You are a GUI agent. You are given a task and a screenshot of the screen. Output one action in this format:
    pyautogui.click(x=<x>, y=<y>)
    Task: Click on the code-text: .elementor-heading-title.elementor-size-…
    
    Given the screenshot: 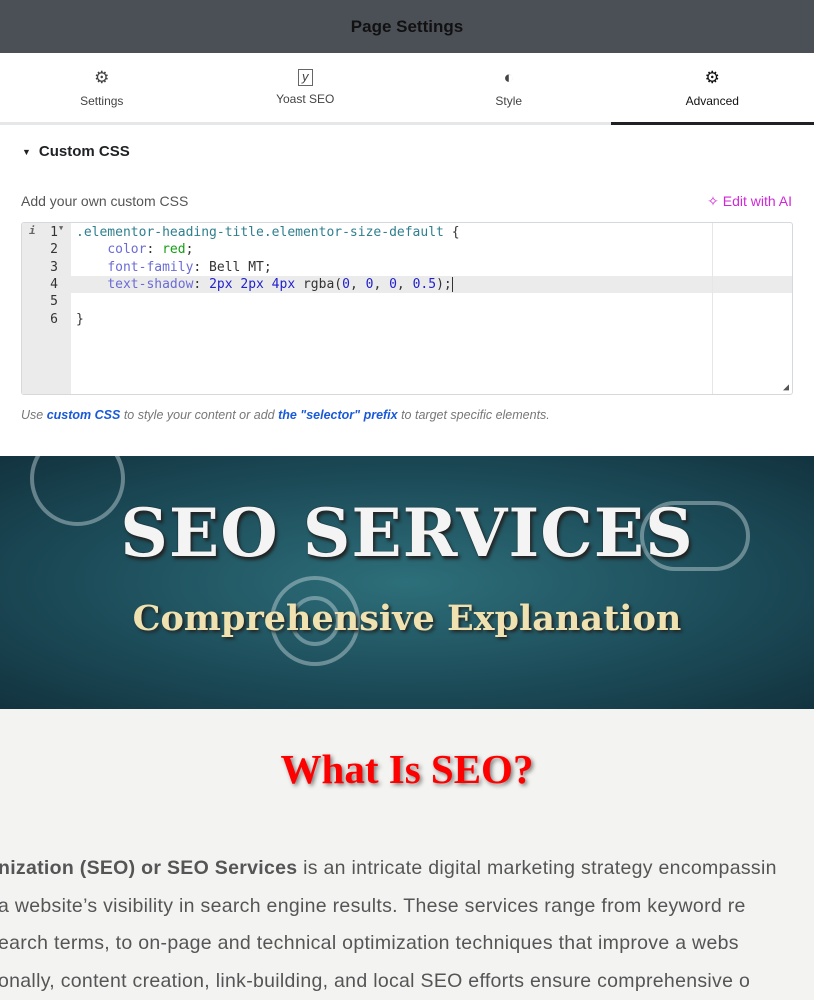 What is the action you would take?
    pyautogui.click(x=268, y=232)
    